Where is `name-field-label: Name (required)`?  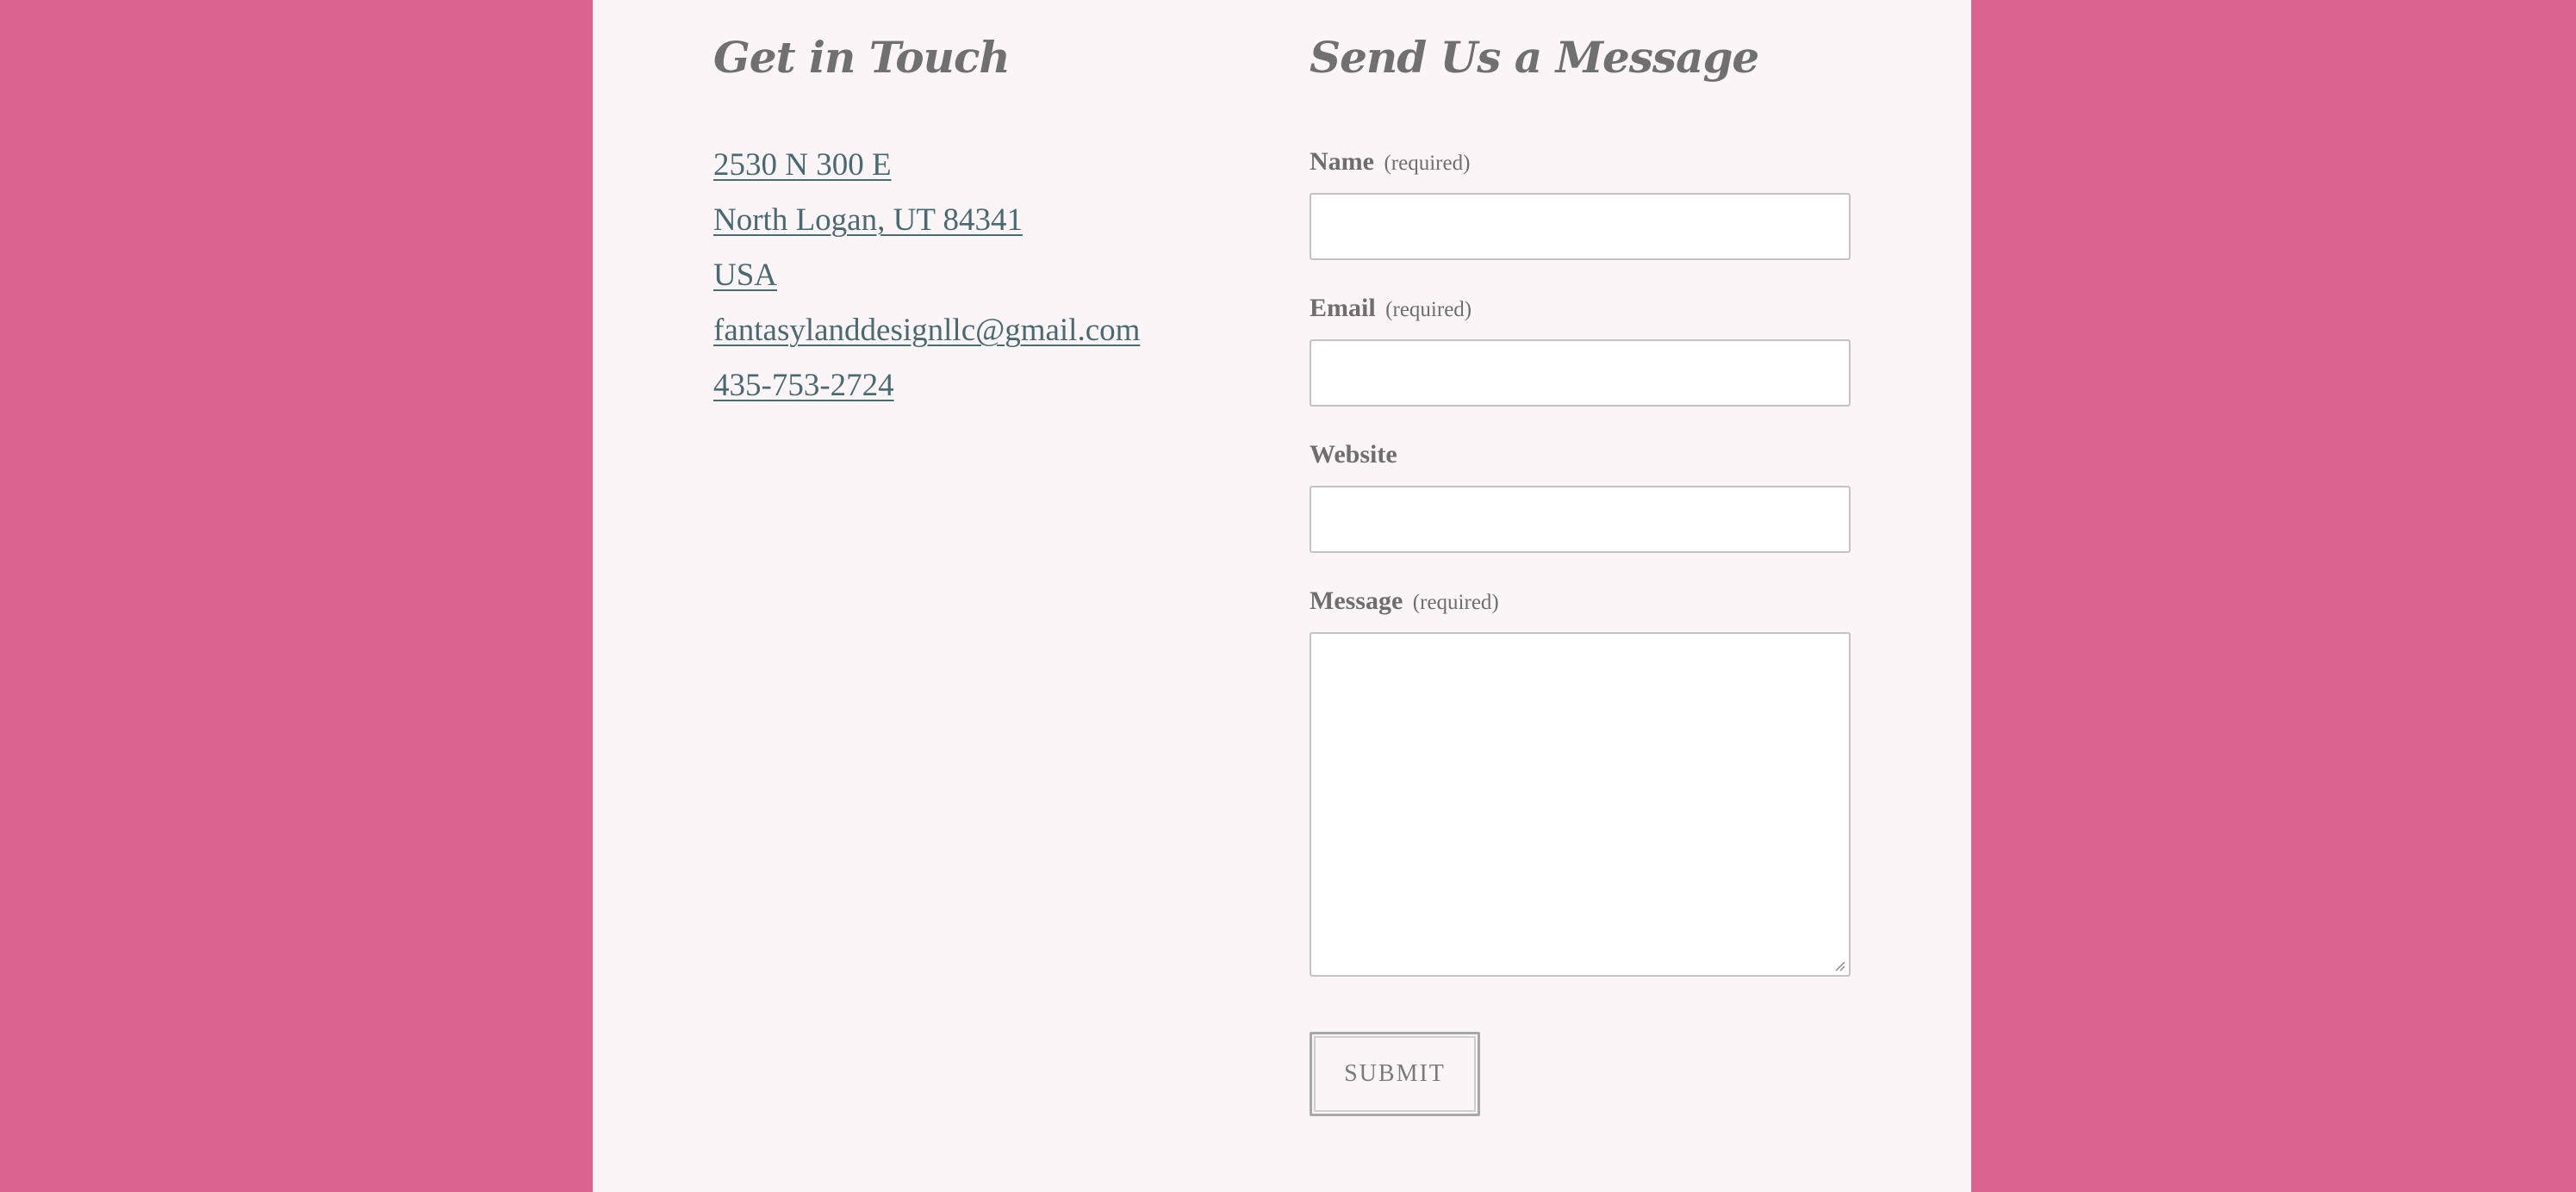
name-field-label: Name (required) is located at coordinates (1390, 163).